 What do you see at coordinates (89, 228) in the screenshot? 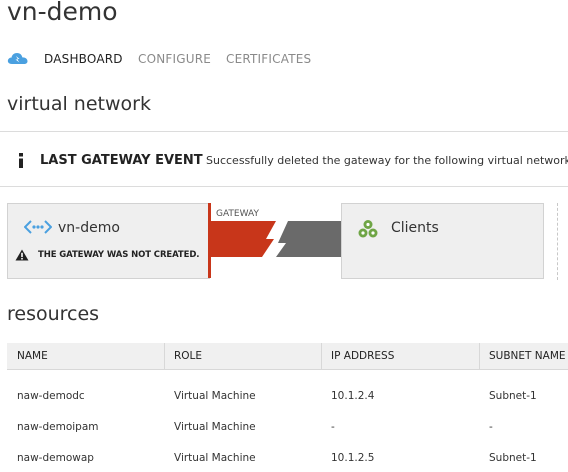
I see `network-name: vn-demo` at bounding box center [89, 228].